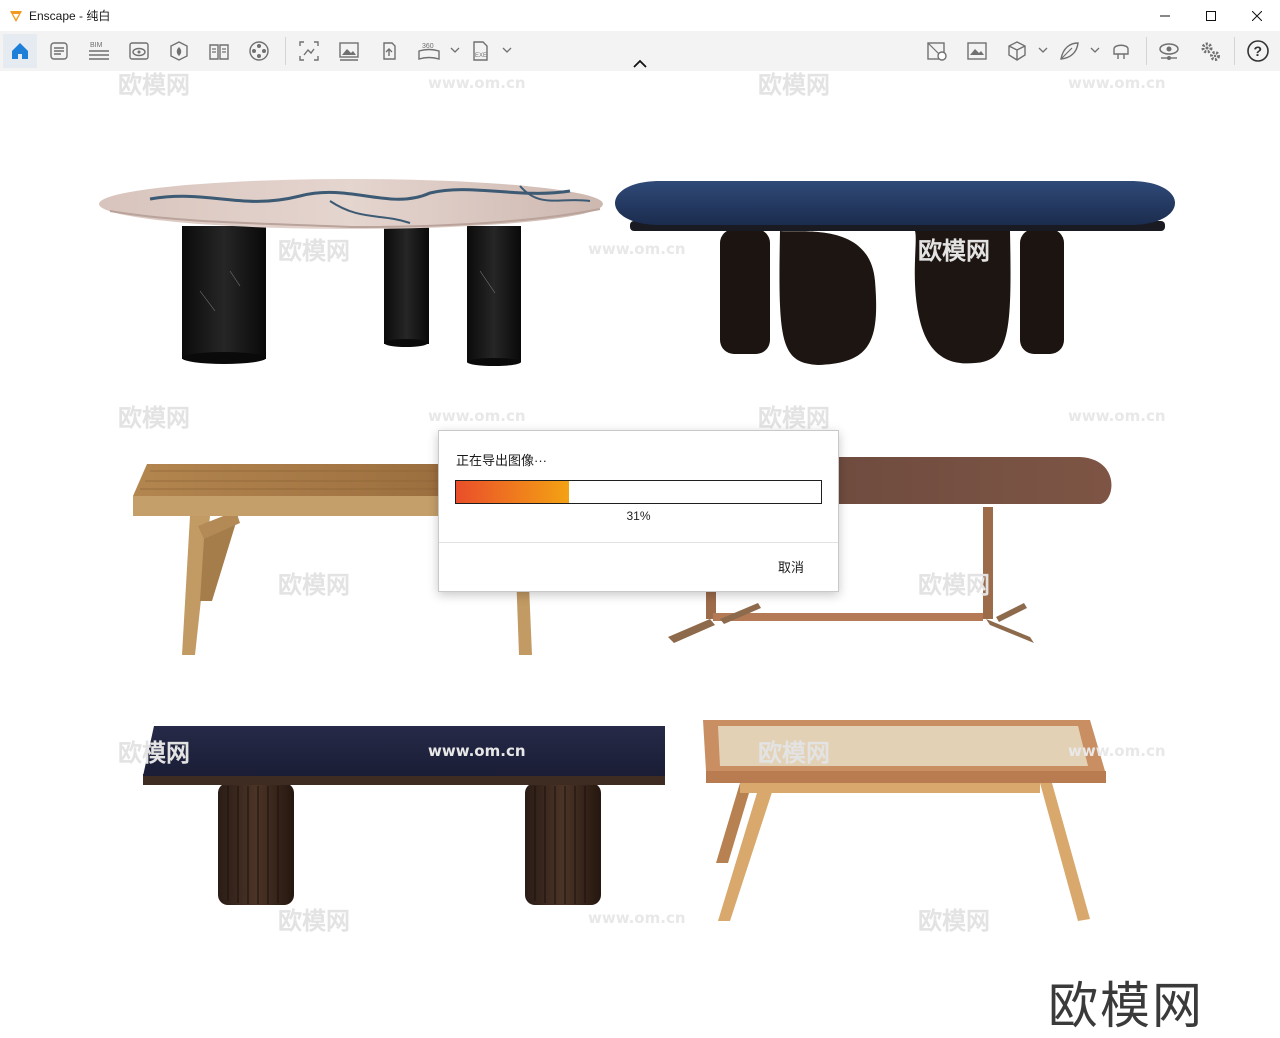  I want to click on film-reel-icon, so click(259, 51).